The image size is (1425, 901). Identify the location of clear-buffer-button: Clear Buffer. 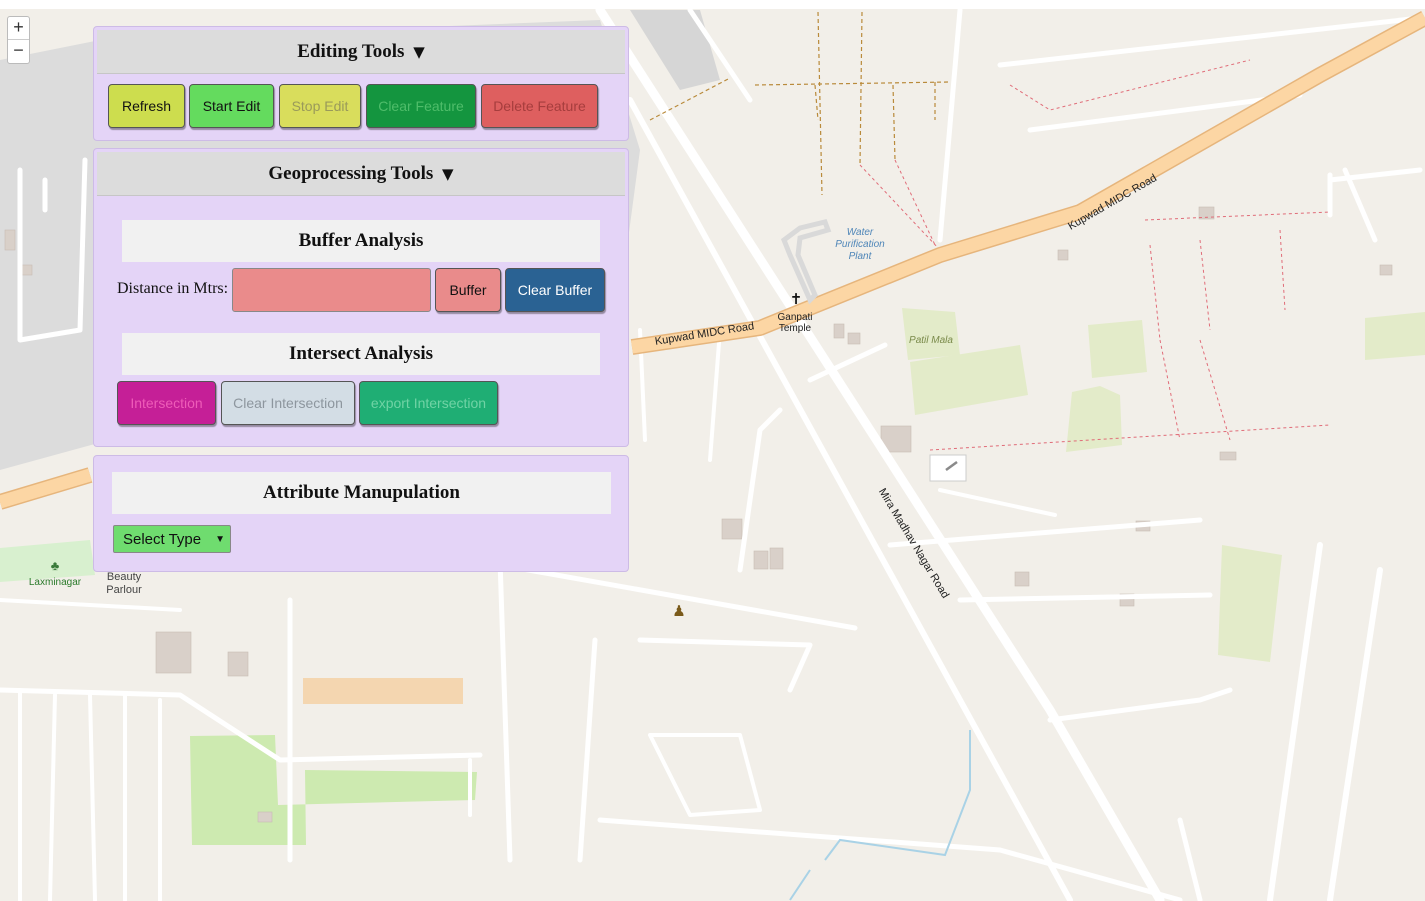
(555, 290).